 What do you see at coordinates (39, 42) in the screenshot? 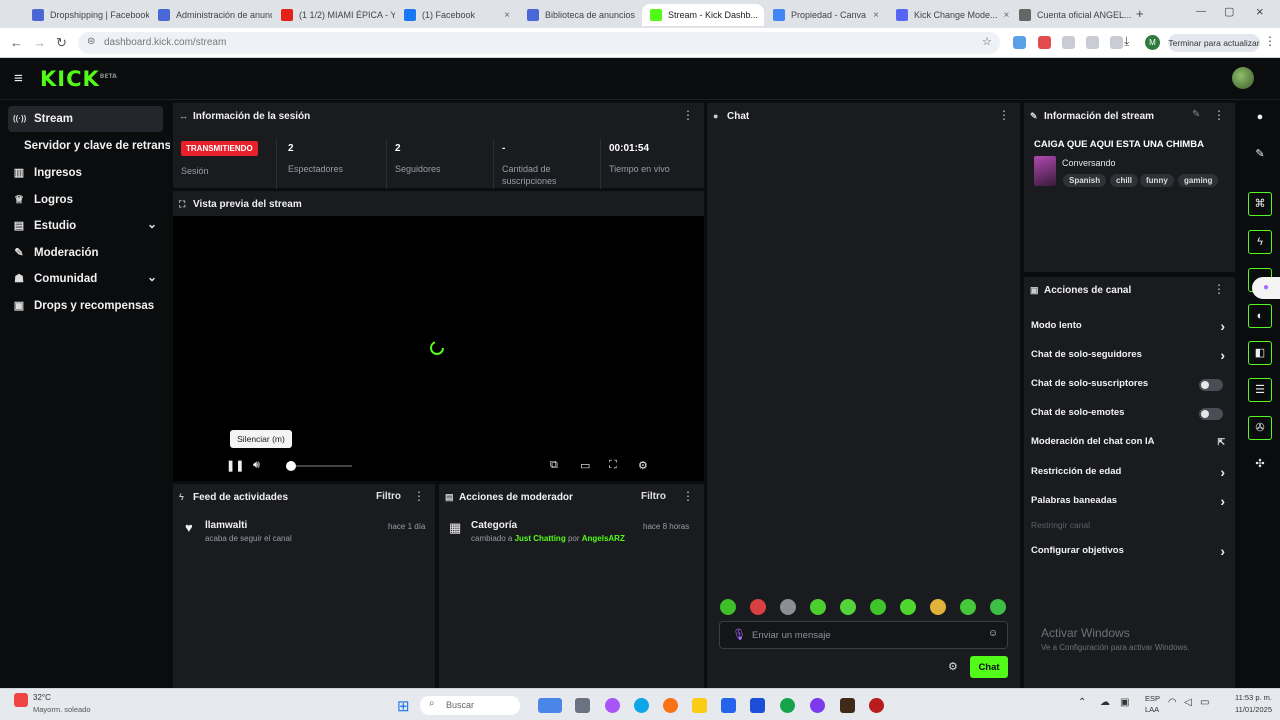
I see `forward-icon: →` at bounding box center [39, 42].